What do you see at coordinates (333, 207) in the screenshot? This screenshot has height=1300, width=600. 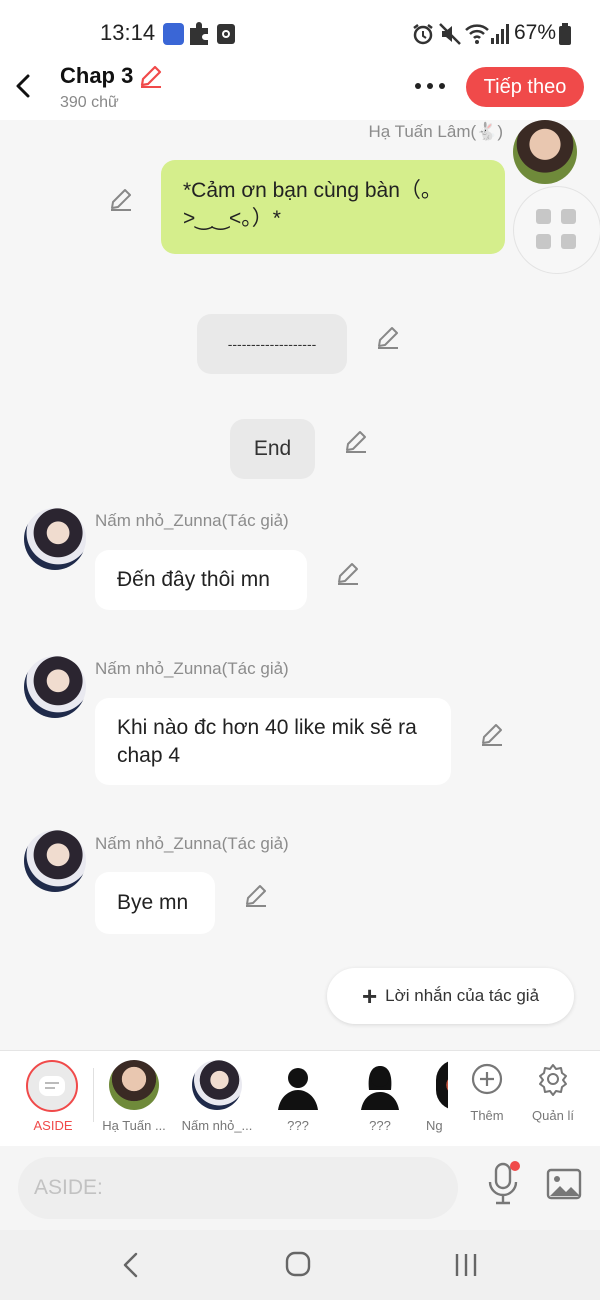 I see `message-bubble: *Cảm ơn bạn cùng bàn（。>‿‿<。）*` at bounding box center [333, 207].